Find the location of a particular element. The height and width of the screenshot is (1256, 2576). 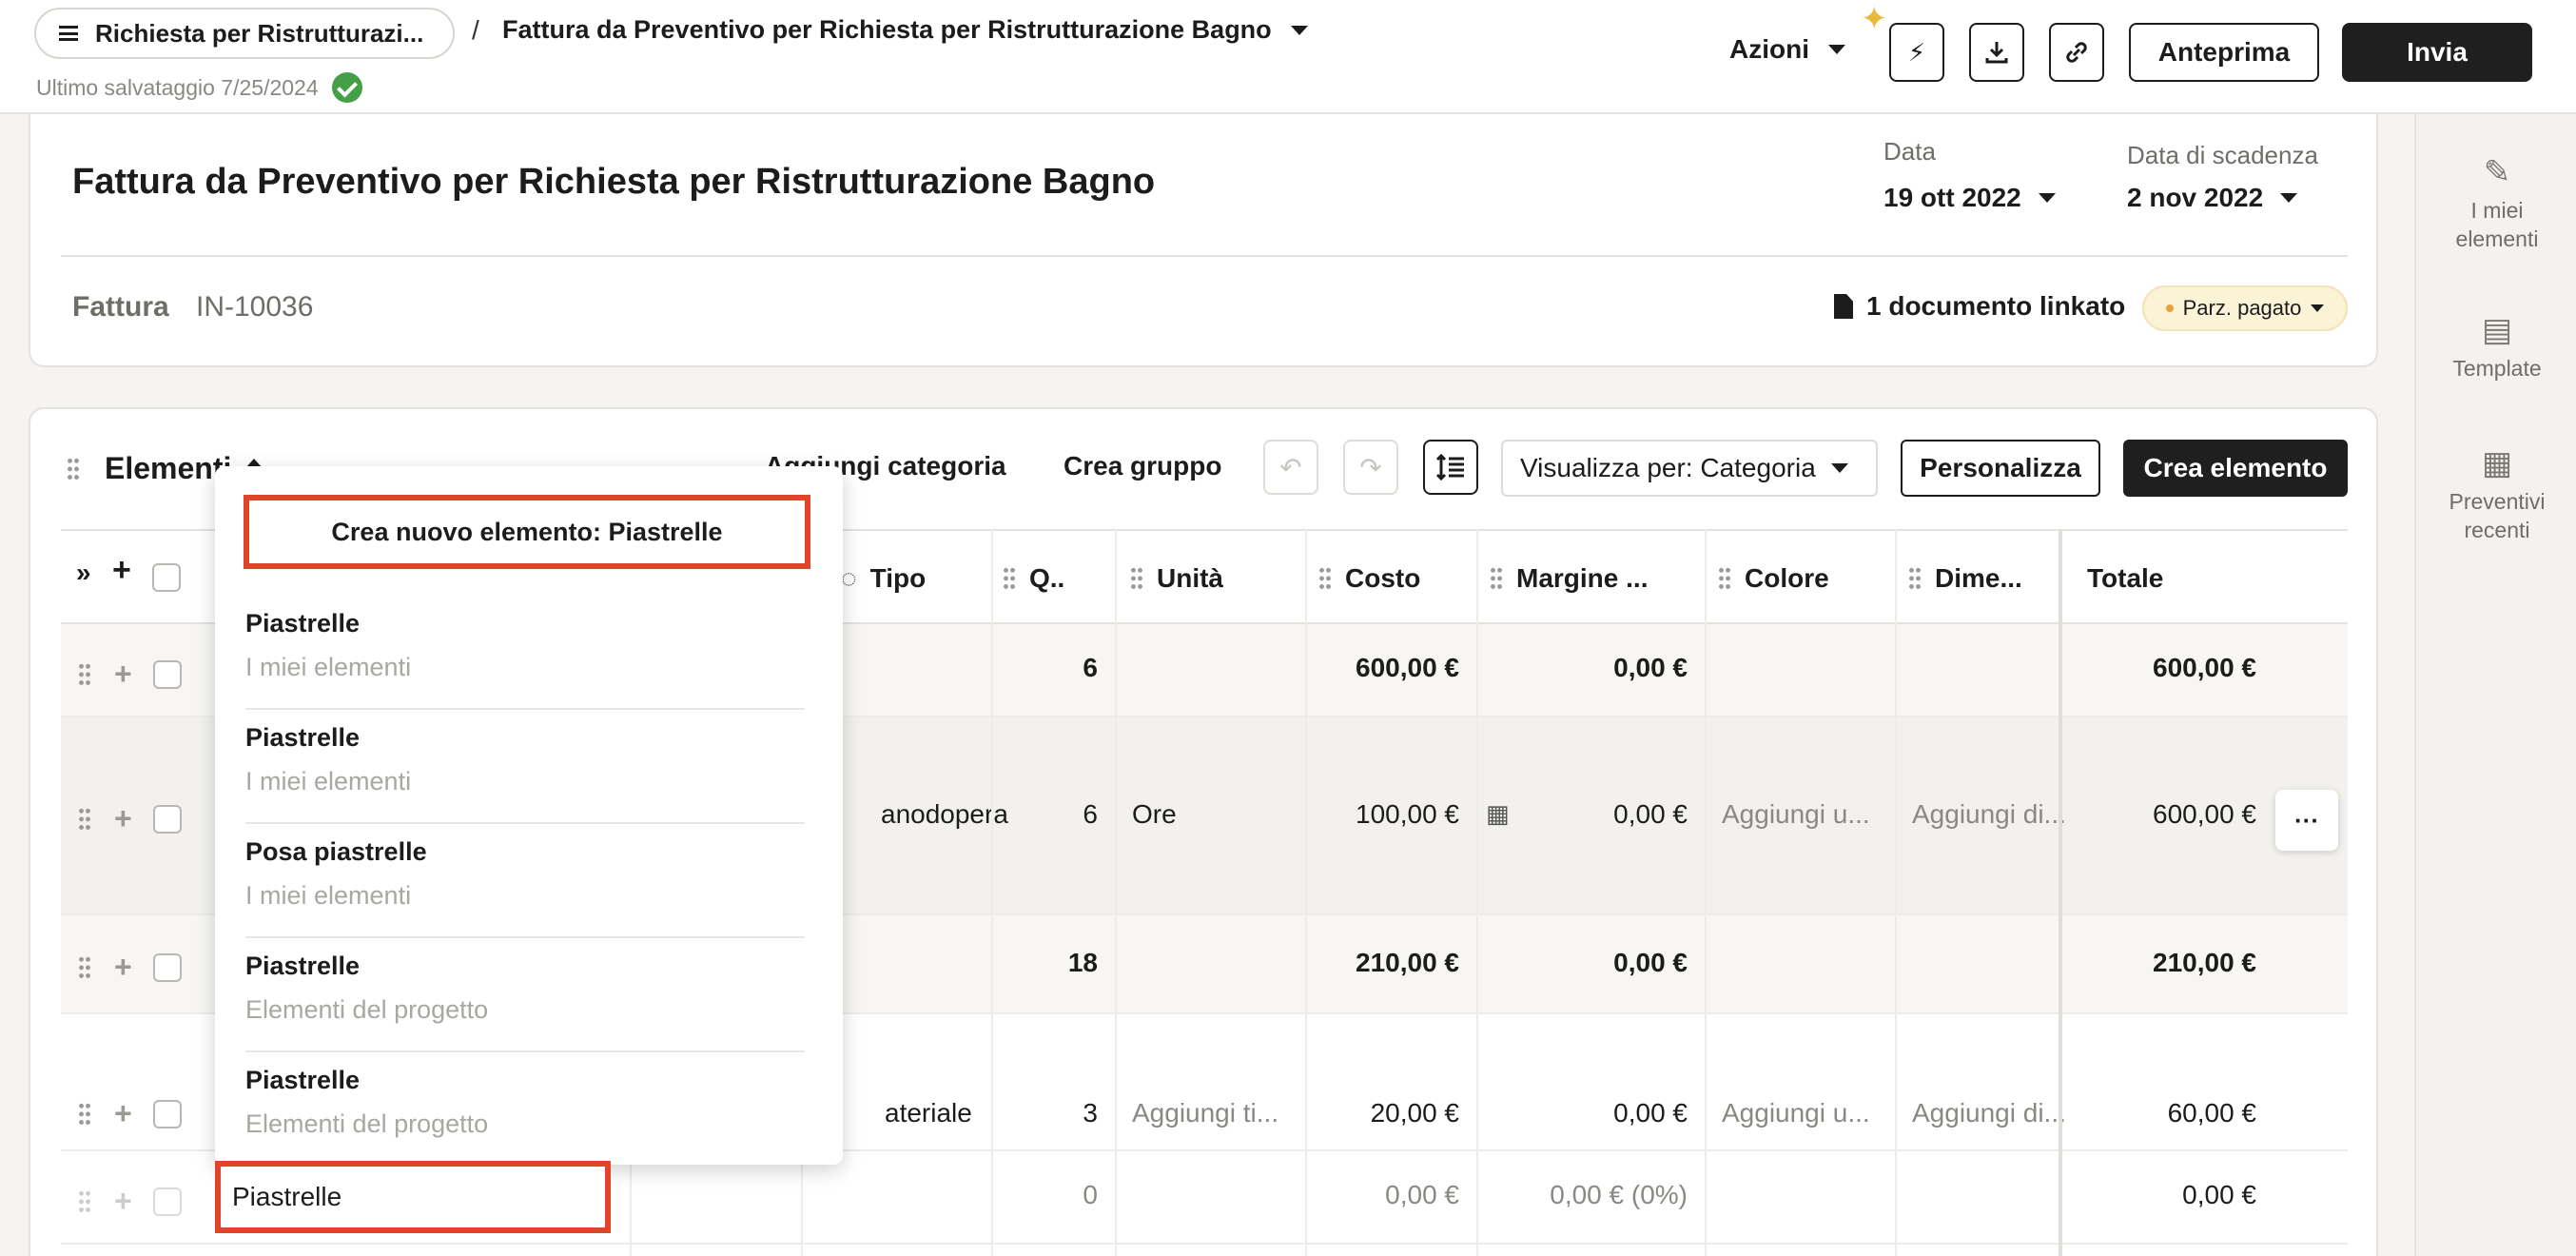

customize-button: Personalizza is located at coordinates (2001, 468).